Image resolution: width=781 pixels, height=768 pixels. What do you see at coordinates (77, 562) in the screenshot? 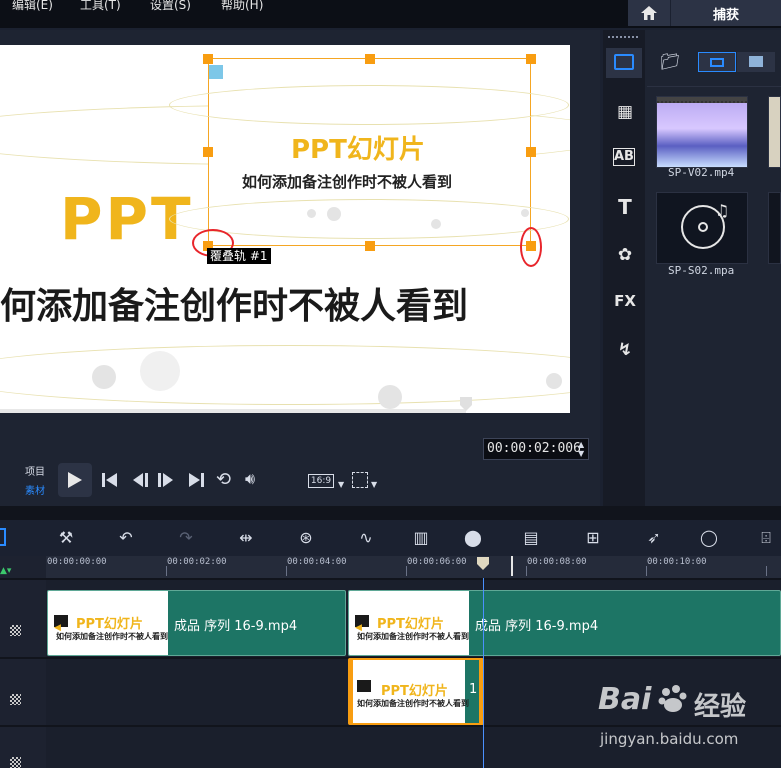
I see `ruler-tick: 00:00:00:00` at bounding box center [77, 562].